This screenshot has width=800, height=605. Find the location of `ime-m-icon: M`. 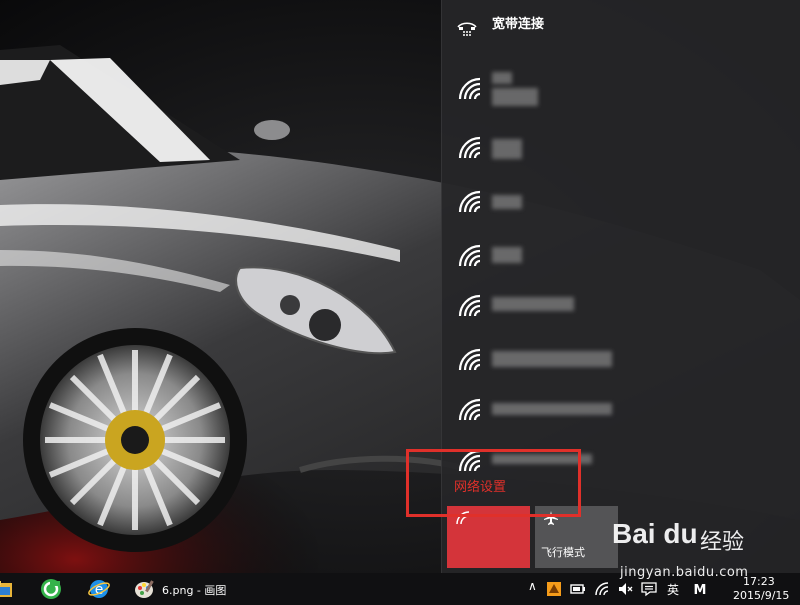

ime-m-icon: M is located at coordinates (700, 589).